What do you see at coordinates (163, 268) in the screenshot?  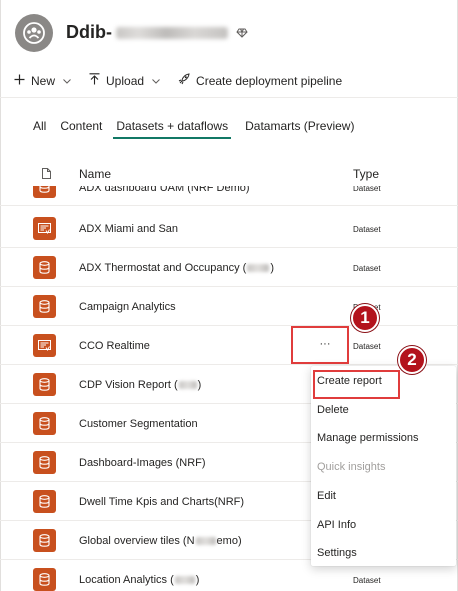 I see `dataset-name-text: ADX Thermostat and Occupancy (` at bounding box center [163, 268].